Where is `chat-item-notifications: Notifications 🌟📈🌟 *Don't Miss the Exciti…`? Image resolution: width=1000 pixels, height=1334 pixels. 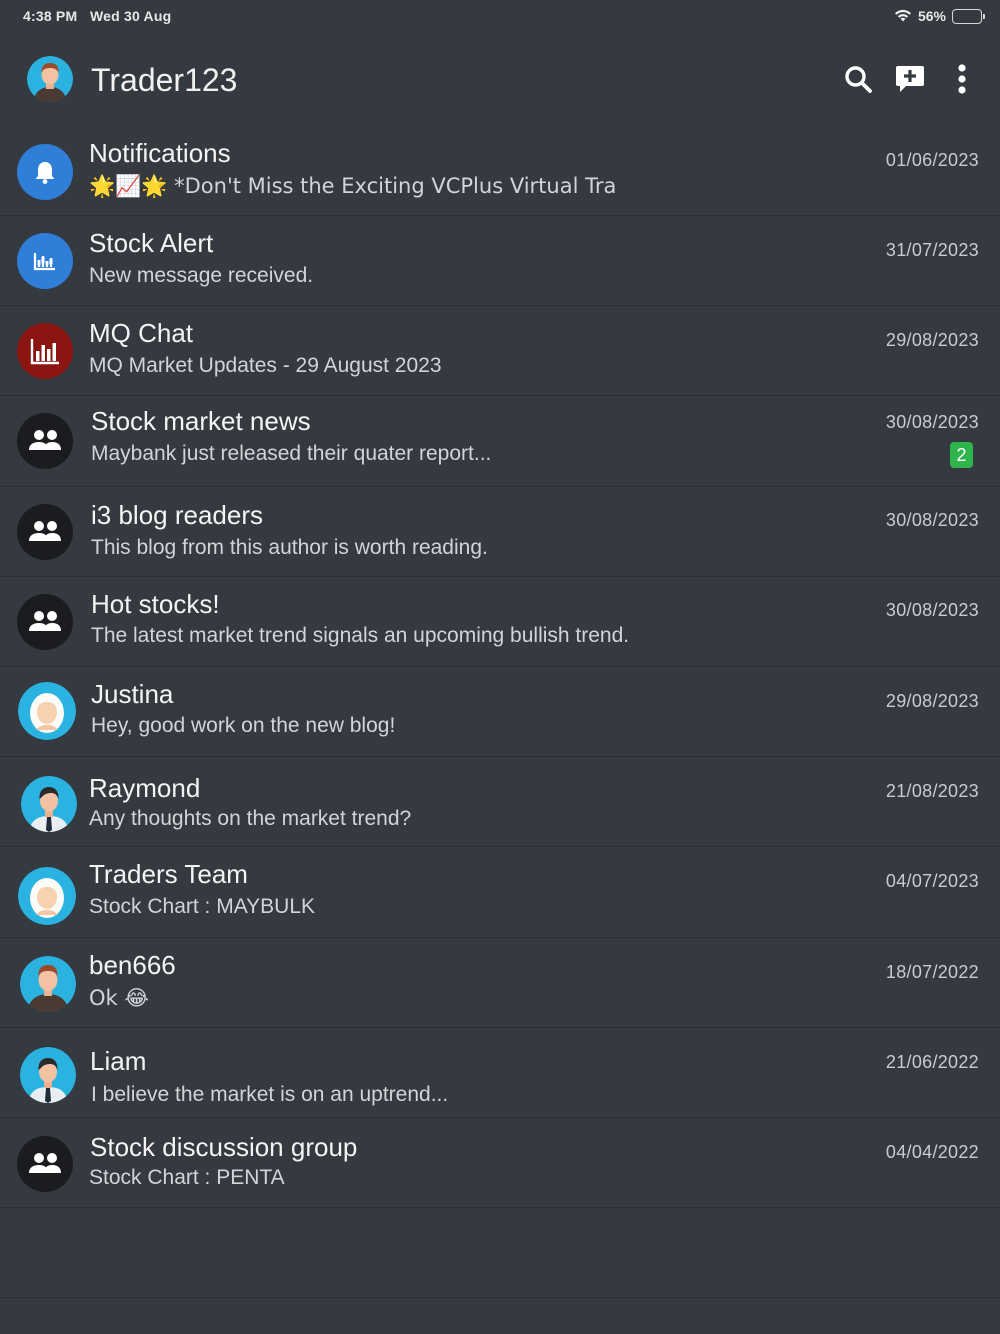 chat-item-notifications: Notifications 🌟📈🌟 *Don't Miss the Exciti… is located at coordinates (500, 171).